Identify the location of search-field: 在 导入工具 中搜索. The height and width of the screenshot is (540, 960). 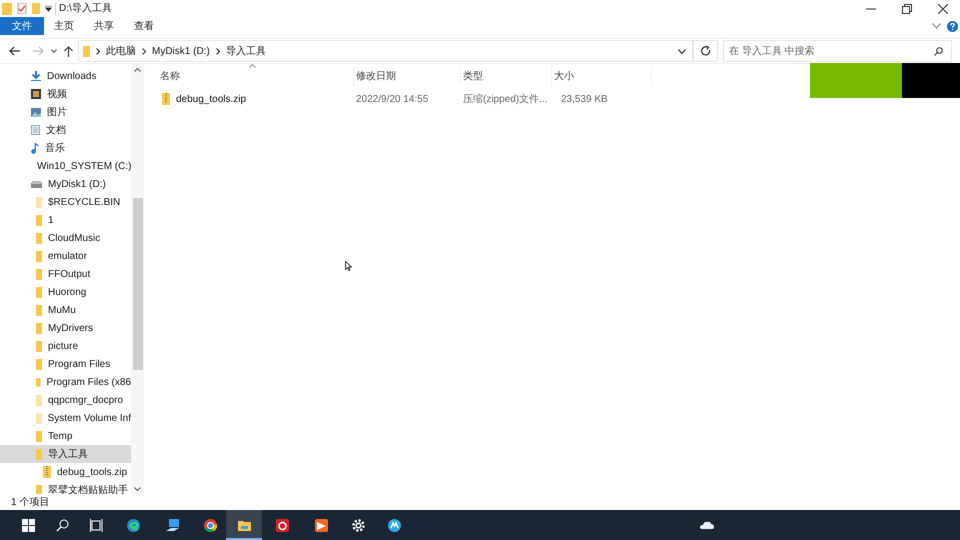
(837, 51).